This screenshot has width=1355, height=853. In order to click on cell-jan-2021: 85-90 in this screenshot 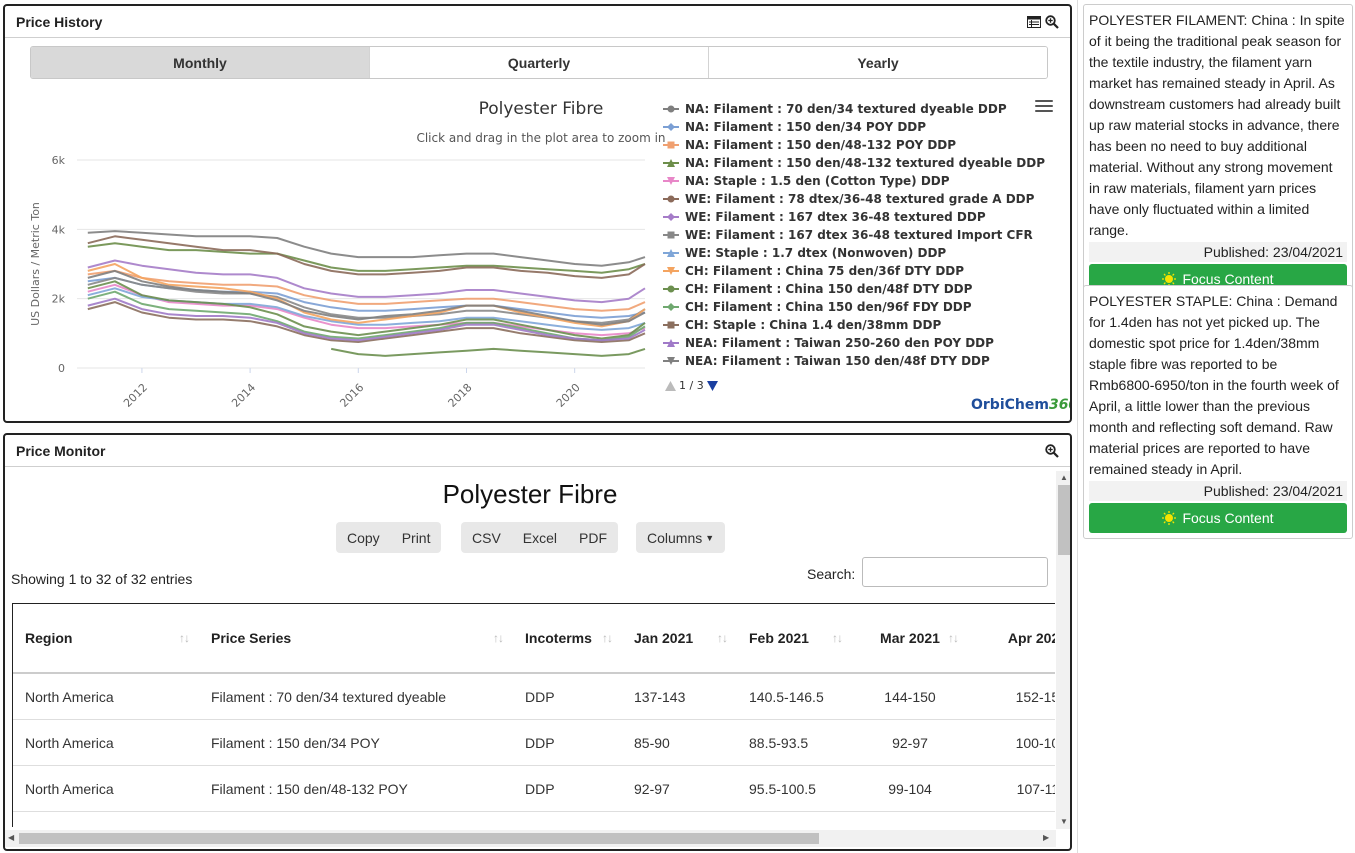, I will do `click(679, 742)`.